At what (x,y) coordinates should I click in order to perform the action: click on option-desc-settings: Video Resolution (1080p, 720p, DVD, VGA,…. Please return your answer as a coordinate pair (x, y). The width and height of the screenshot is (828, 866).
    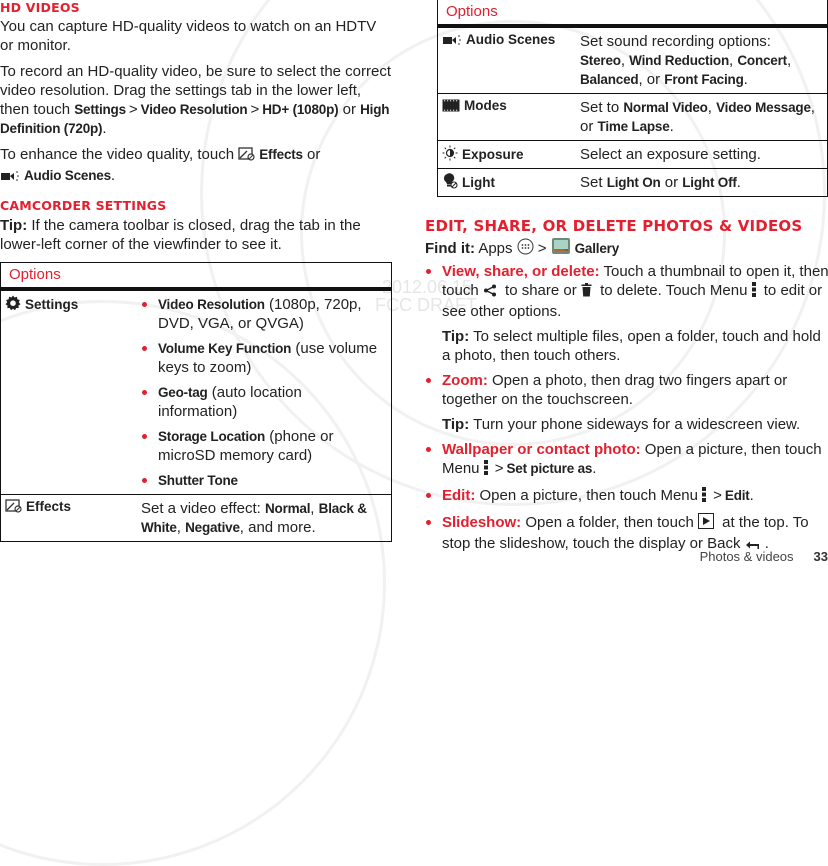
    Looking at the image, I should click on (257, 392).